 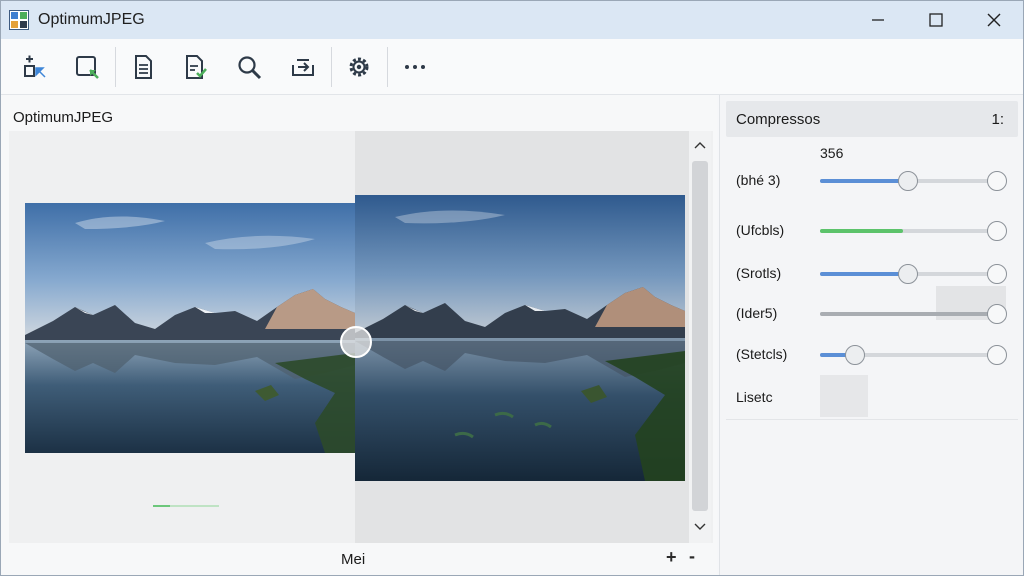 I want to click on settings-button, so click(x=359, y=67).